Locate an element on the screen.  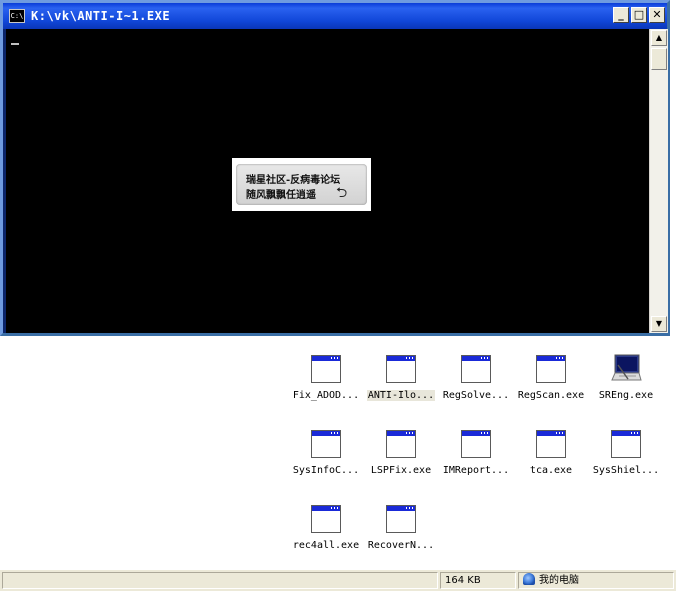
file-label: SREng.exe is located at coordinates (626, 395).